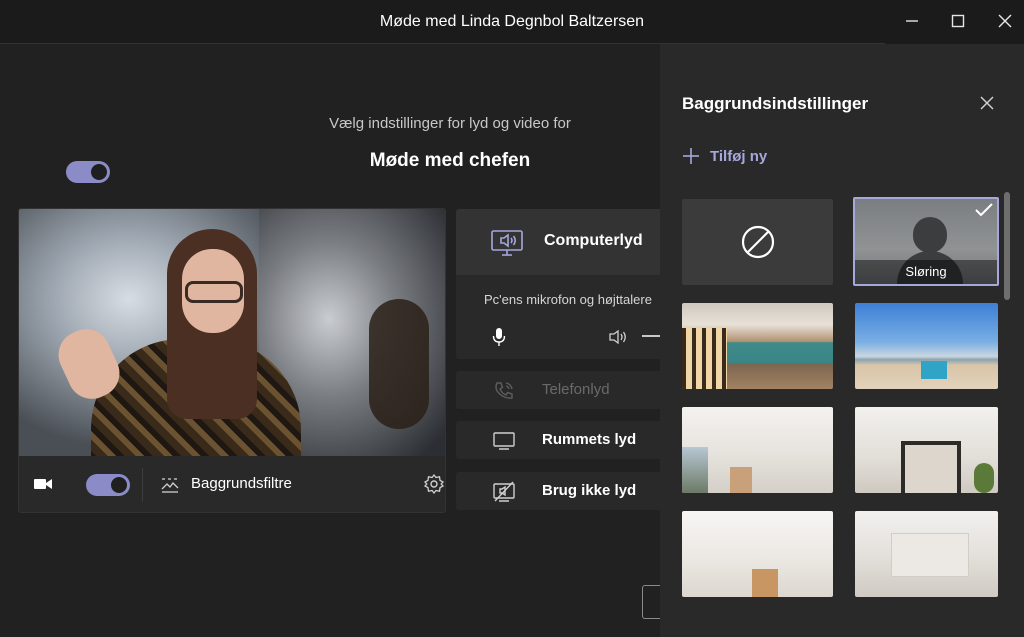 The width and height of the screenshot is (1024, 637). I want to click on join-button-edge, so click(652, 602).